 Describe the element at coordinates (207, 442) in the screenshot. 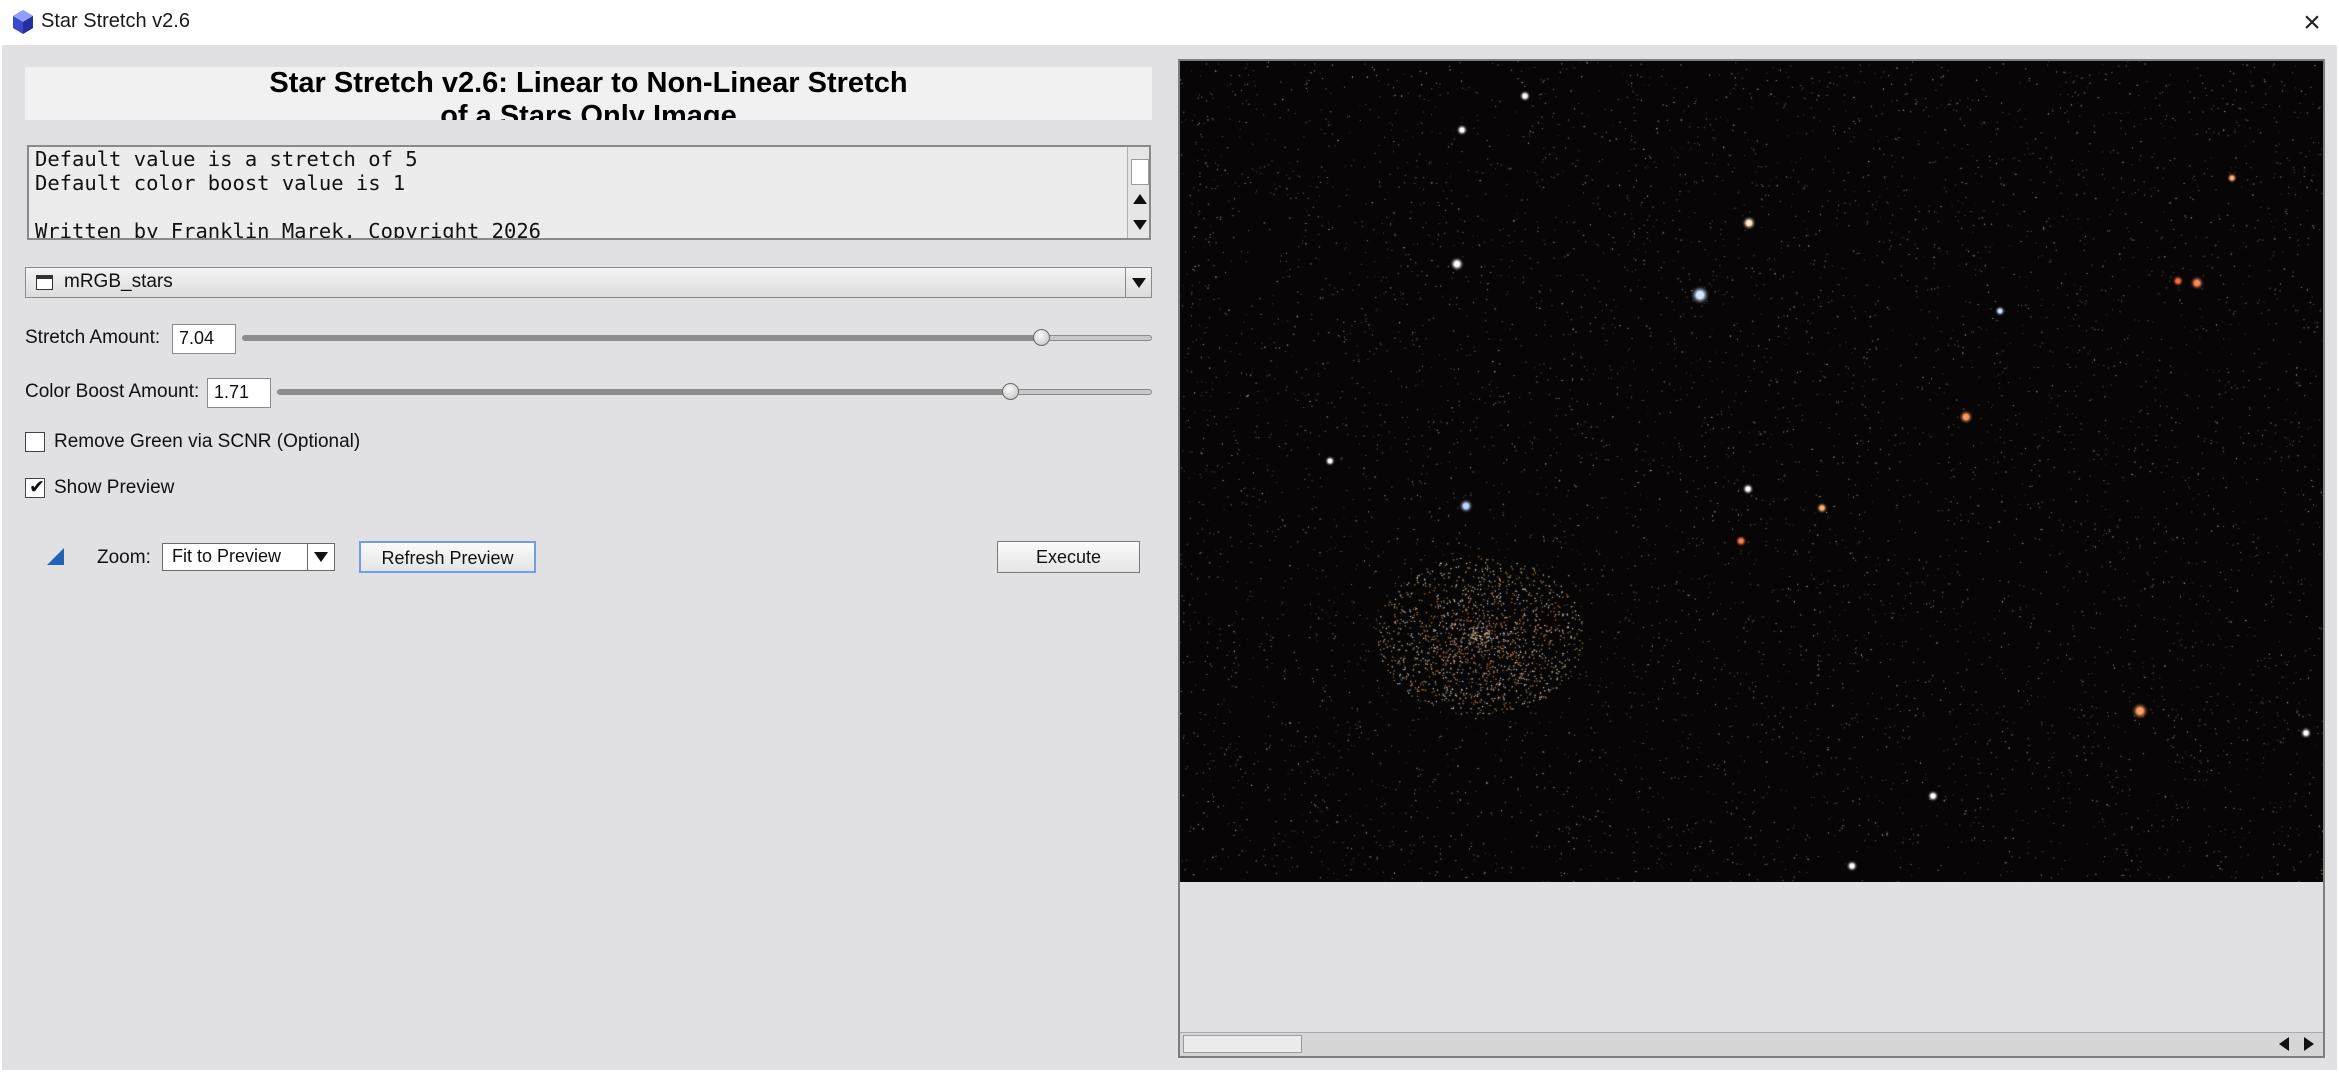

I see `scnr-label: Remove Green via SCNR (Optional)` at that location.